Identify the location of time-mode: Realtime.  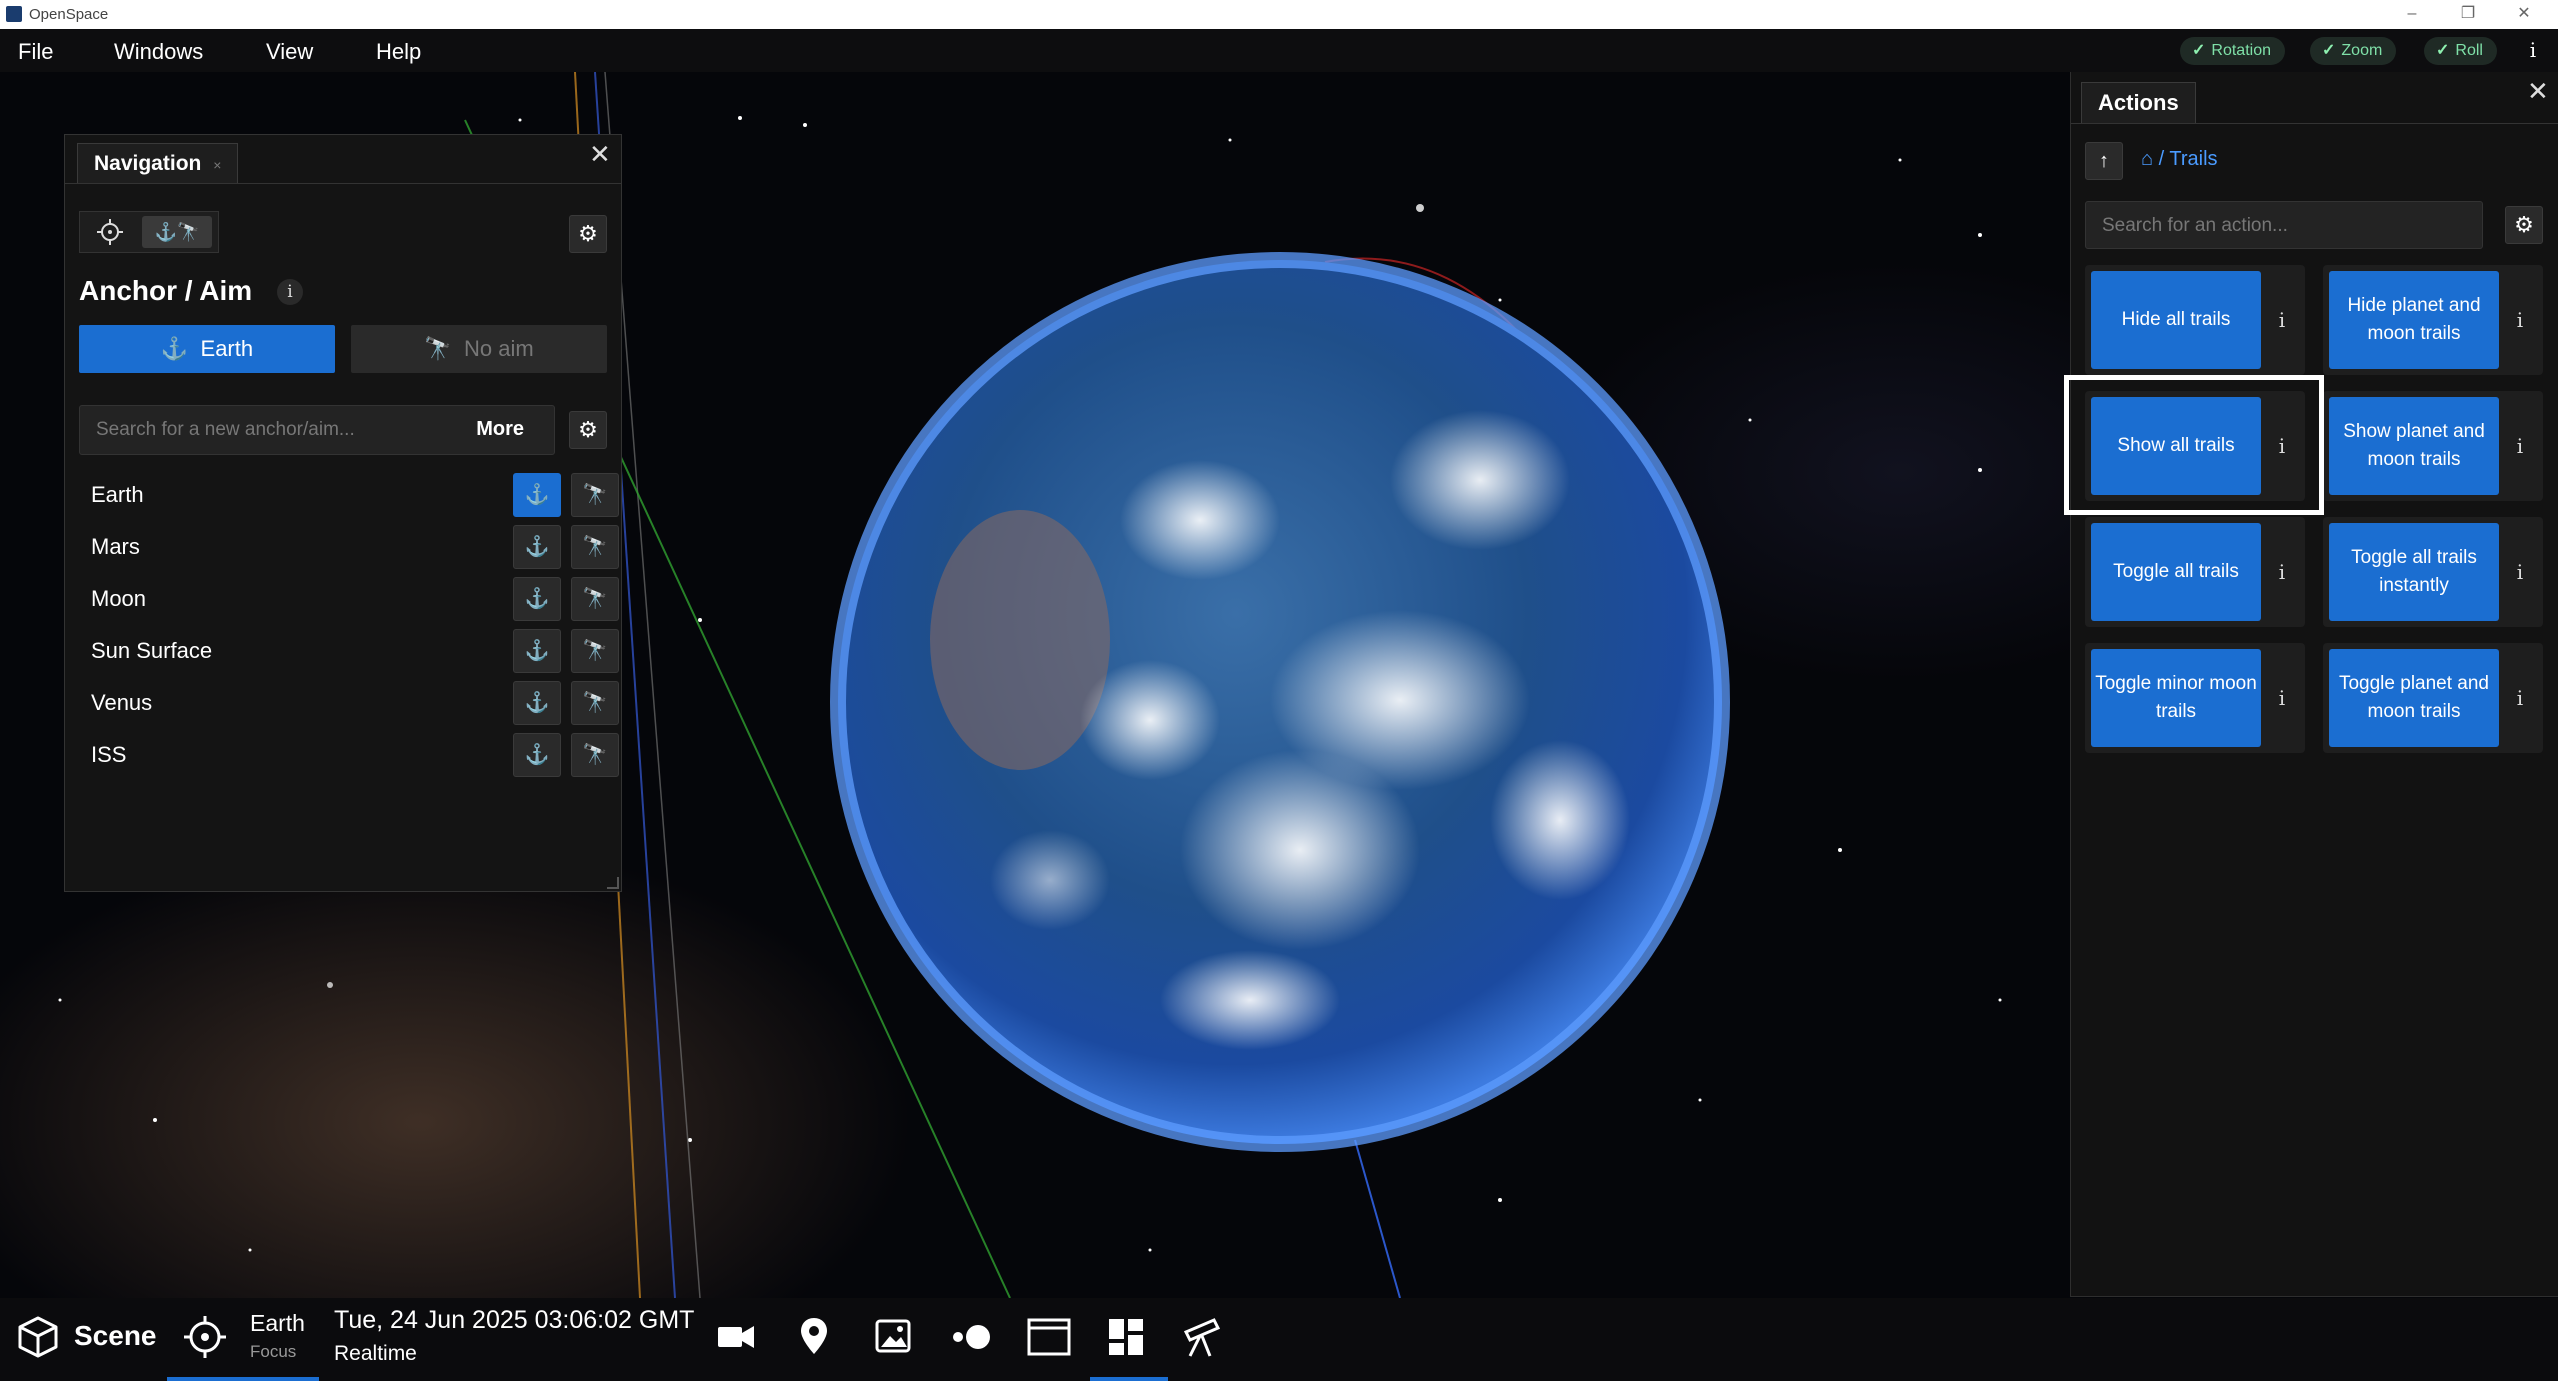
(375, 1354).